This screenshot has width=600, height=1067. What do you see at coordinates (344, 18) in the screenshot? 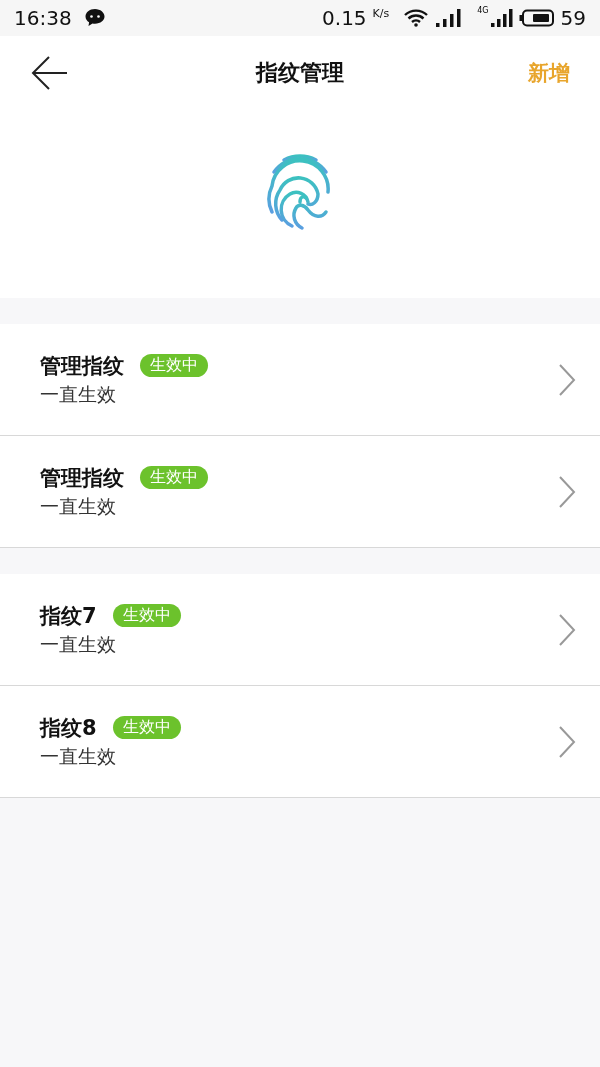
I see `network-speed: 0.15` at bounding box center [344, 18].